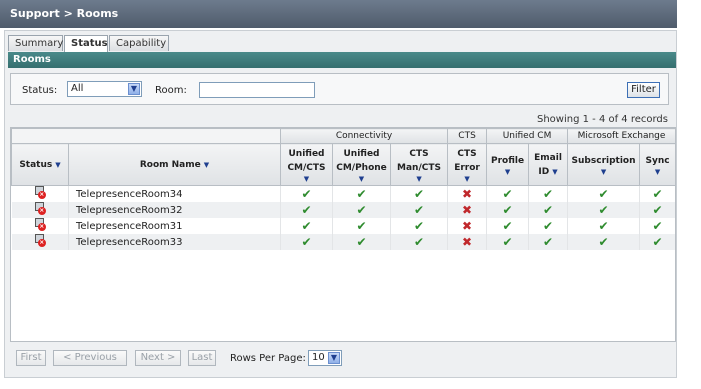  I want to click on room-name-cell: TelepresenceRoom33, so click(174, 242).